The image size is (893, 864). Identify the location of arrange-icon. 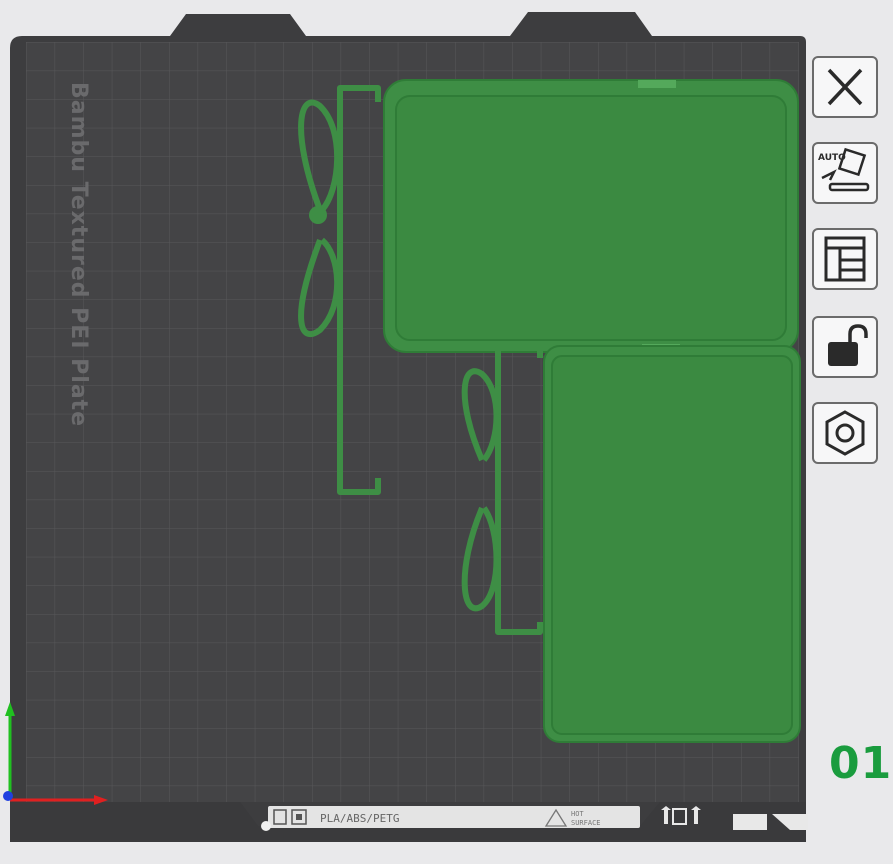
(845, 259).